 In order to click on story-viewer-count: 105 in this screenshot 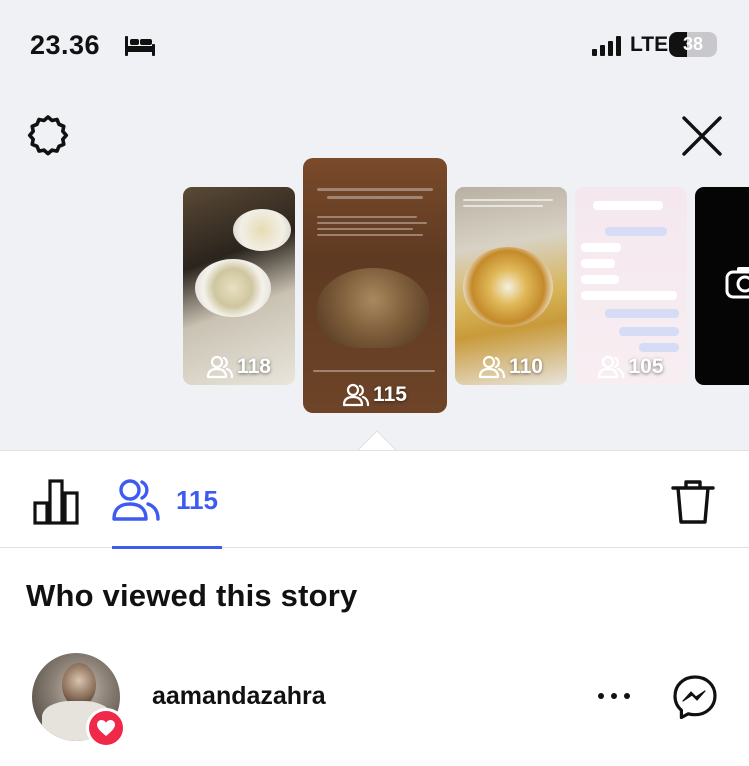, I will do `click(631, 367)`.